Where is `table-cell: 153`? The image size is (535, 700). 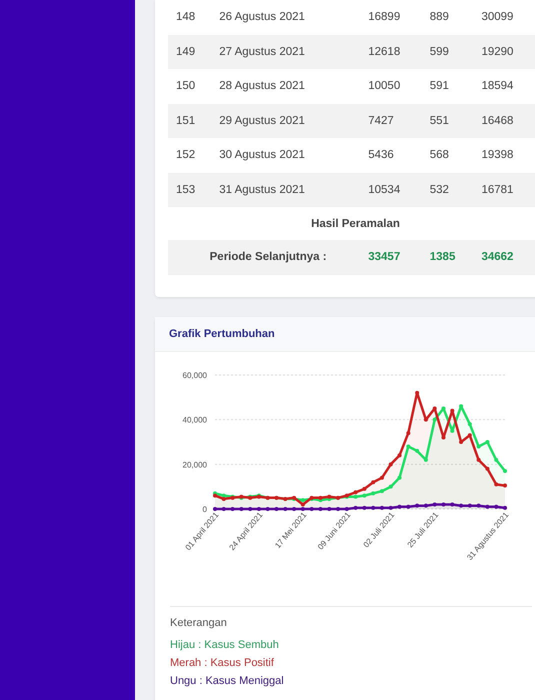
table-cell: 153 is located at coordinates (190, 189).